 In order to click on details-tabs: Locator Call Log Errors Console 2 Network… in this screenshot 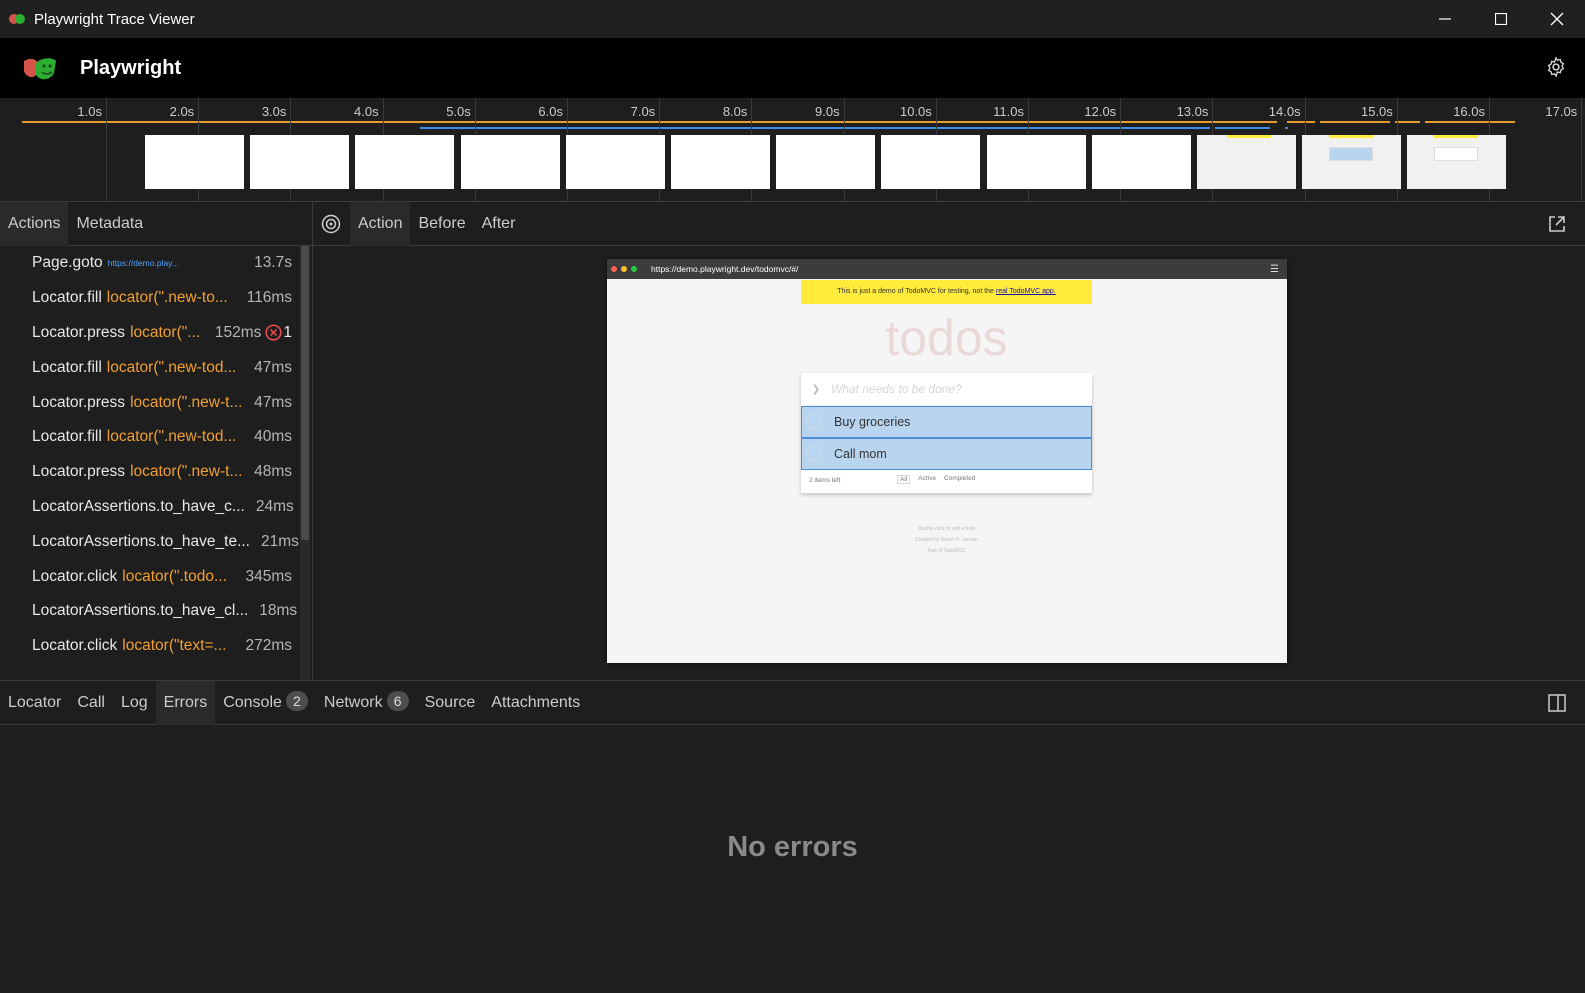, I will do `click(792, 702)`.